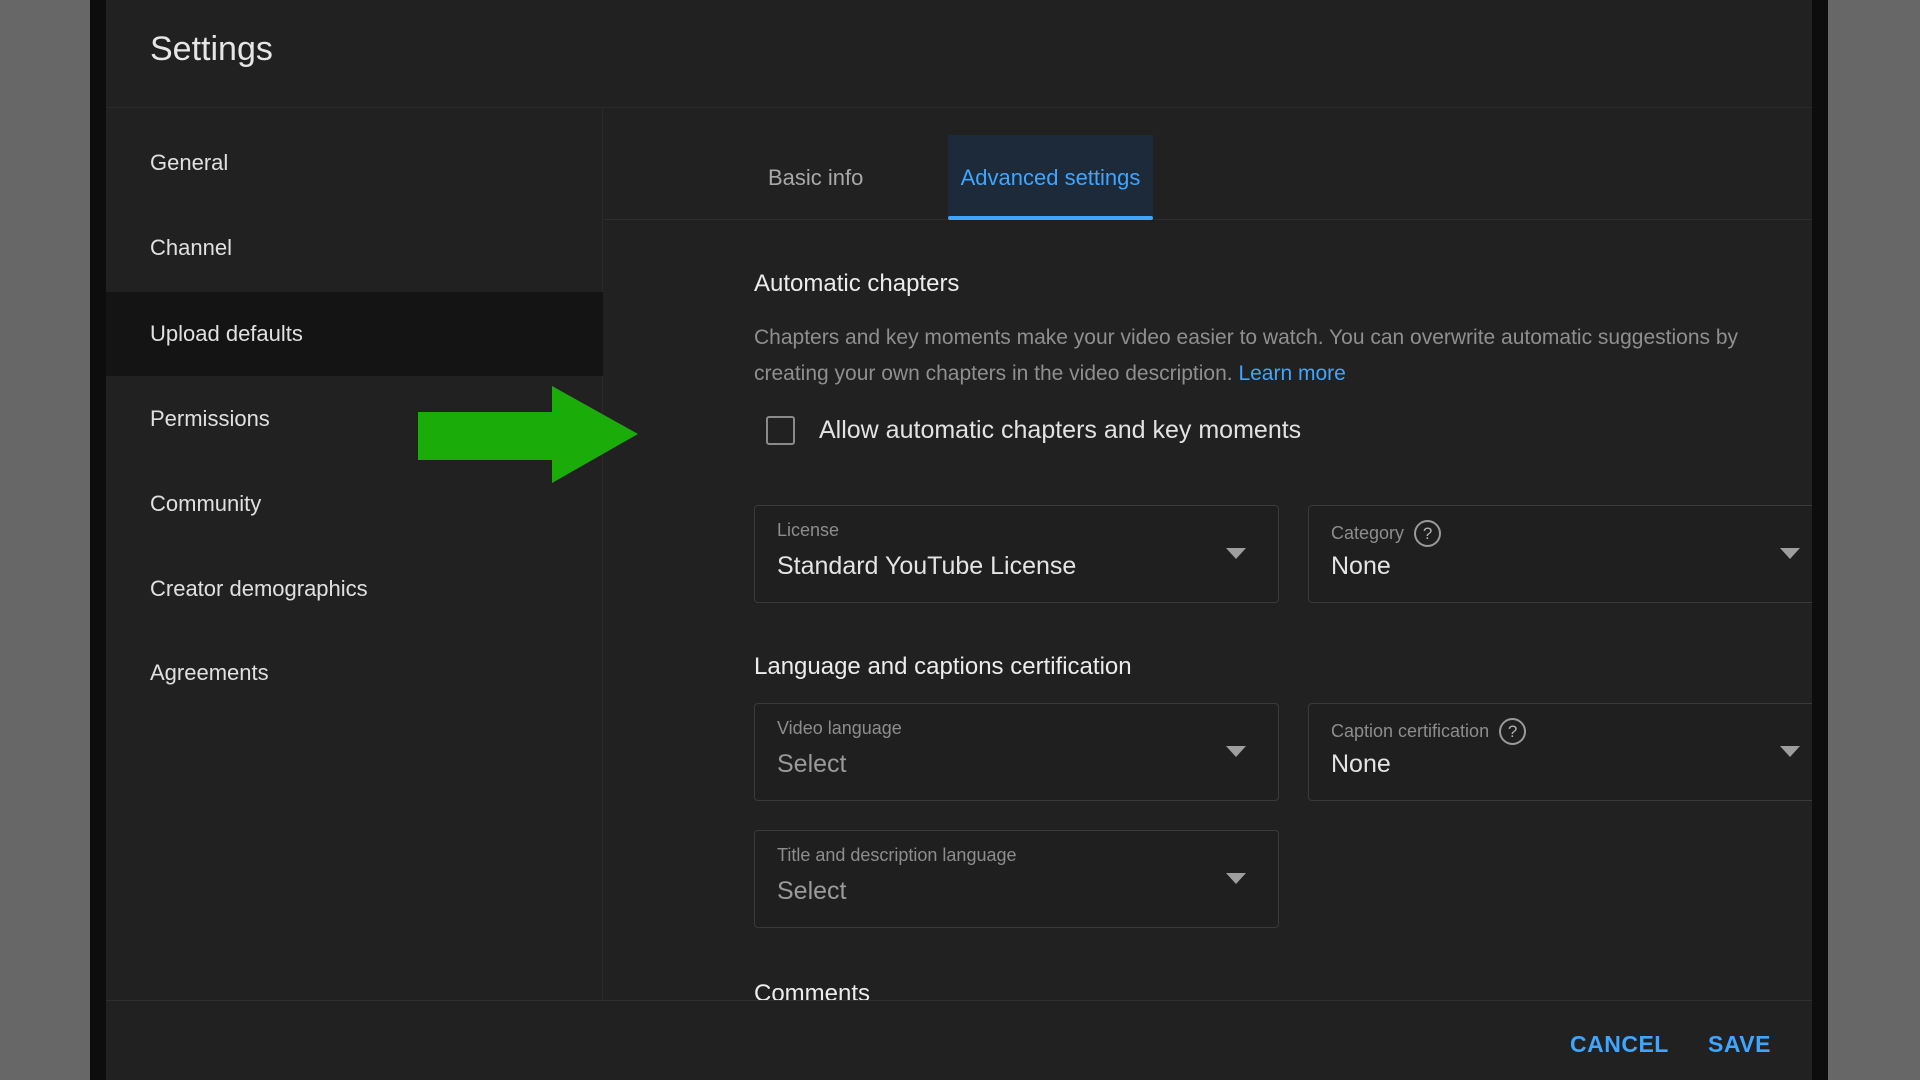  What do you see at coordinates (1050, 177) in the screenshot?
I see `tab-advanced-settings: Advanced settings` at bounding box center [1050, 177].